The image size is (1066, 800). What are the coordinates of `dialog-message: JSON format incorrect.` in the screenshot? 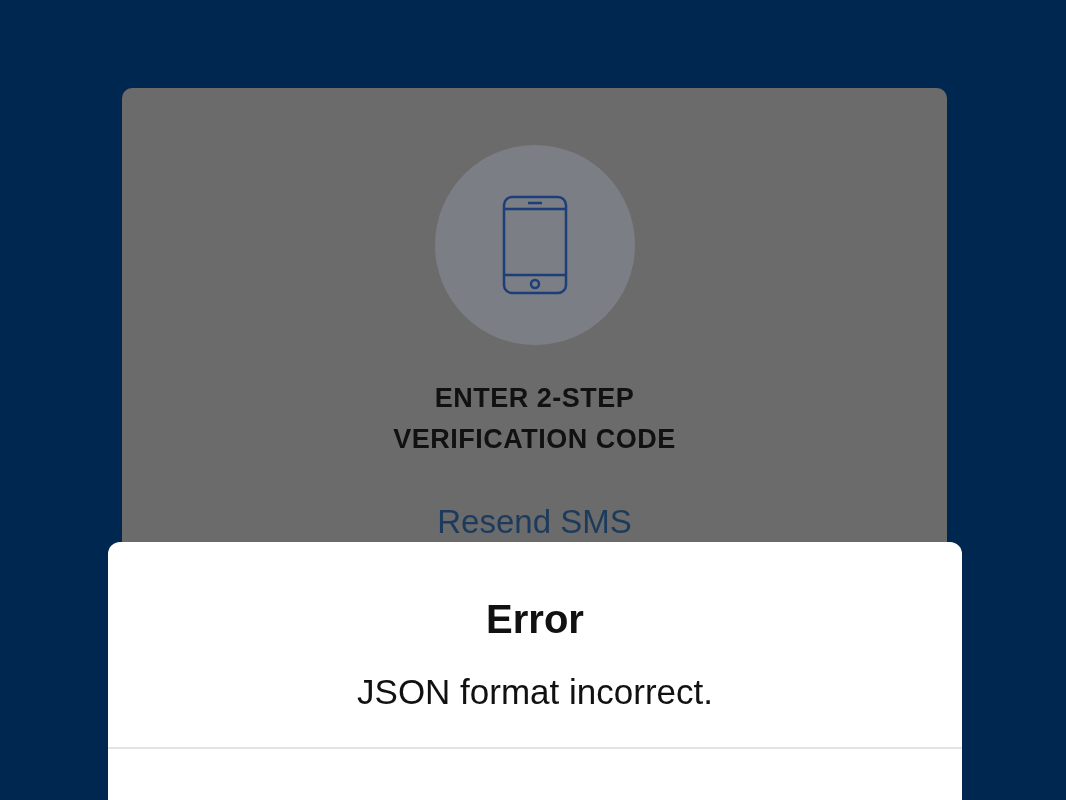 It's located at (535, 692).